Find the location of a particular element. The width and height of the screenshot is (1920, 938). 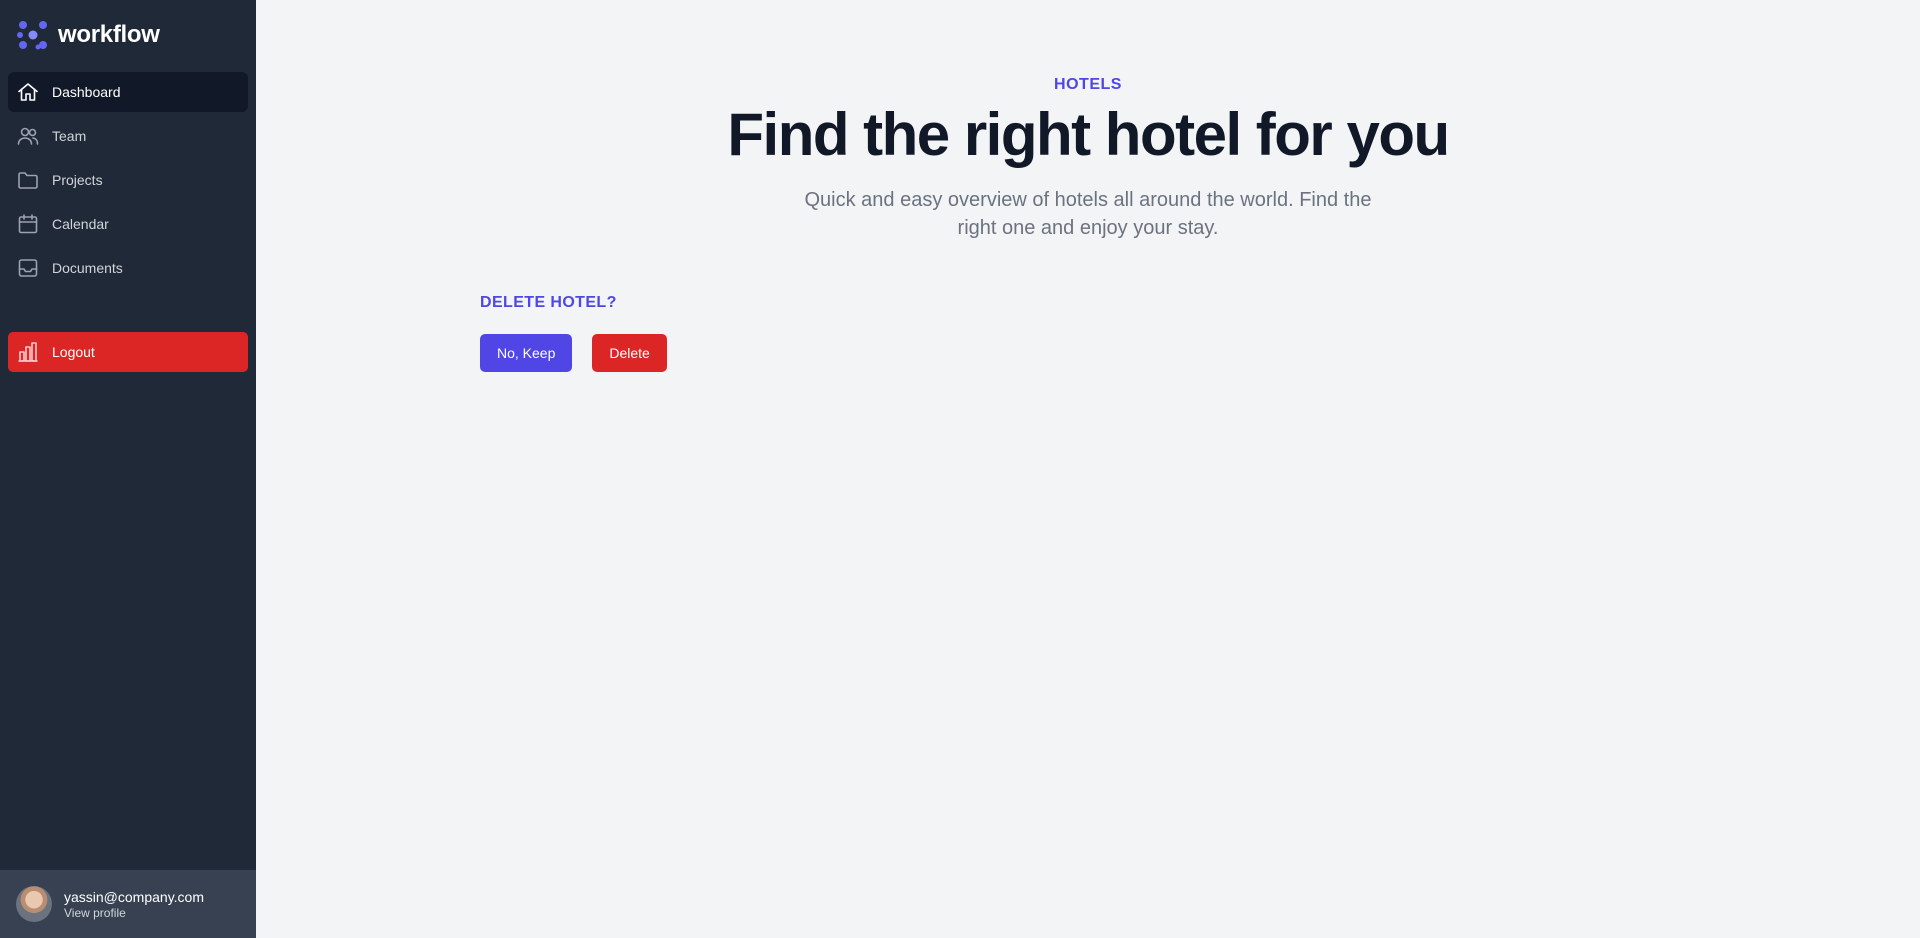

sidebar-item-team: Team is located at coordinates (128, 136).